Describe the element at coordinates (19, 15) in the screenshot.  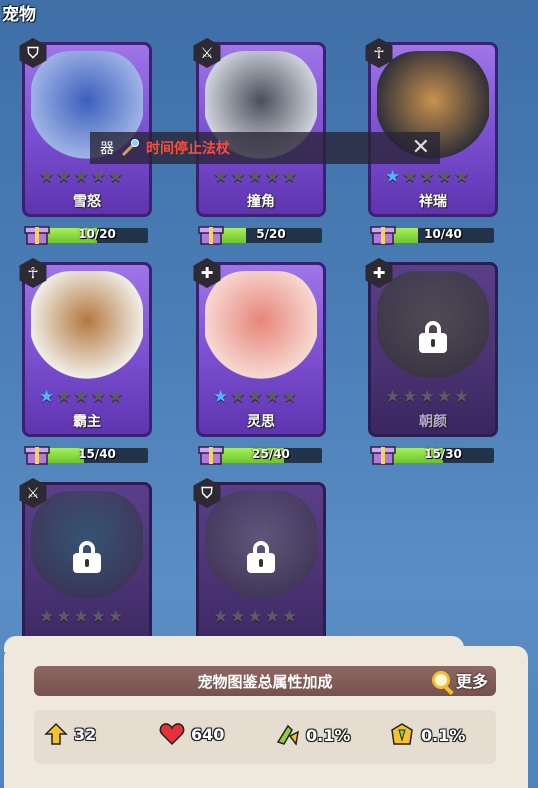
I see `page-title: 宠物` at that location.